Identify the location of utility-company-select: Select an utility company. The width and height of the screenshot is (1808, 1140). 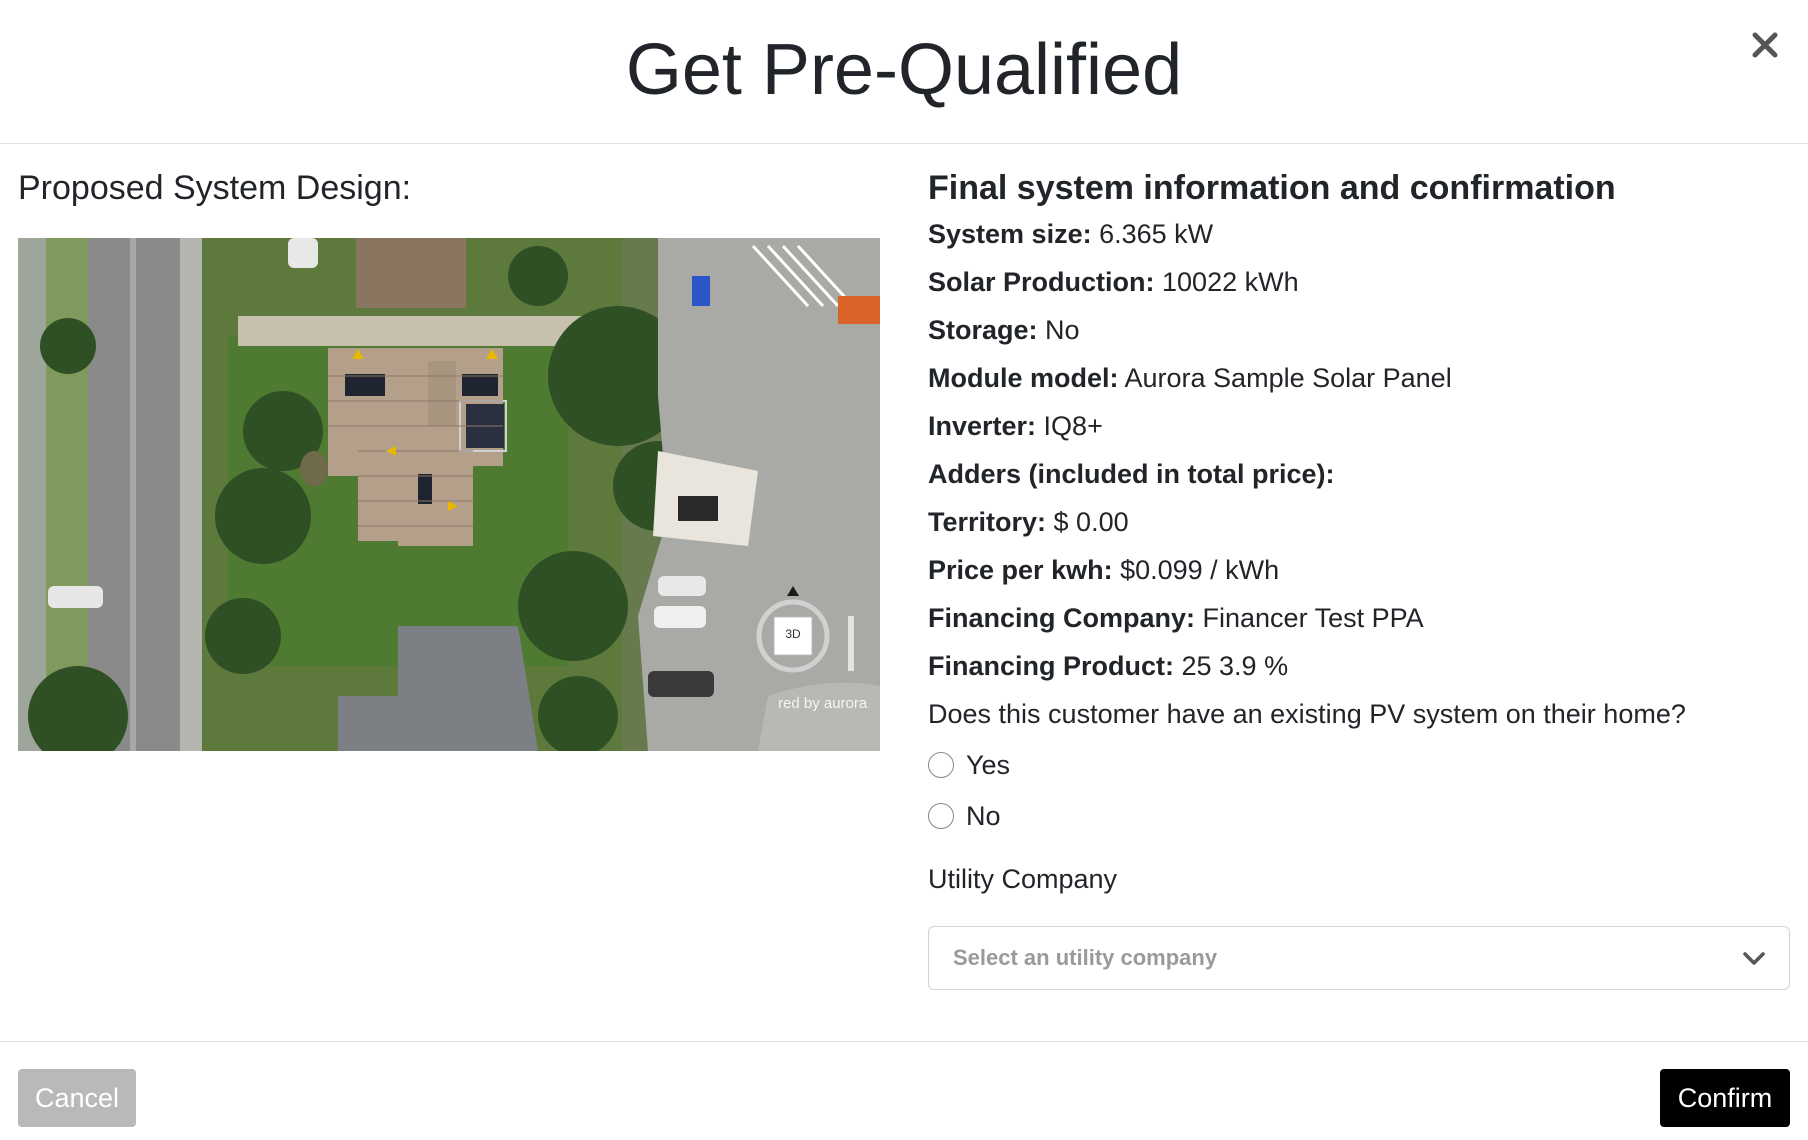
(1359, 958).